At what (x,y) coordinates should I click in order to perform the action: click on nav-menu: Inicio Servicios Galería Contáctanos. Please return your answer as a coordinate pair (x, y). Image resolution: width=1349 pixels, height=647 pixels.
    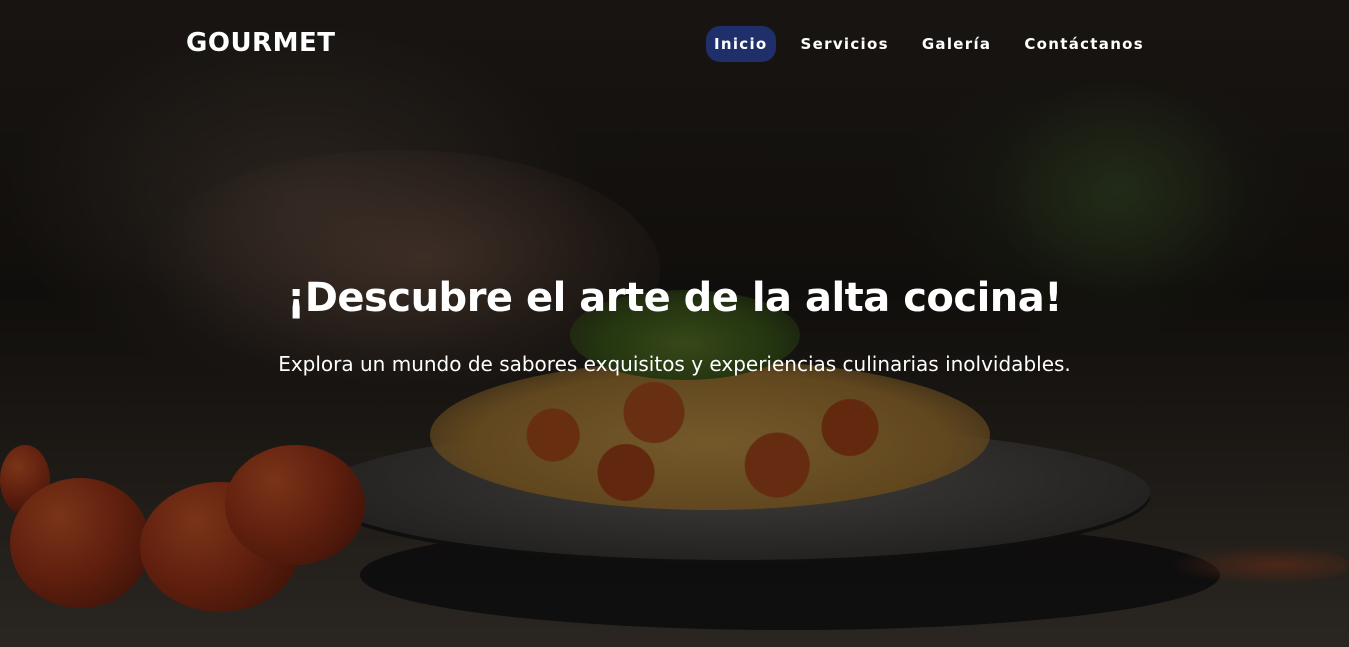
    Looking at the image, I should click on (937, 44).